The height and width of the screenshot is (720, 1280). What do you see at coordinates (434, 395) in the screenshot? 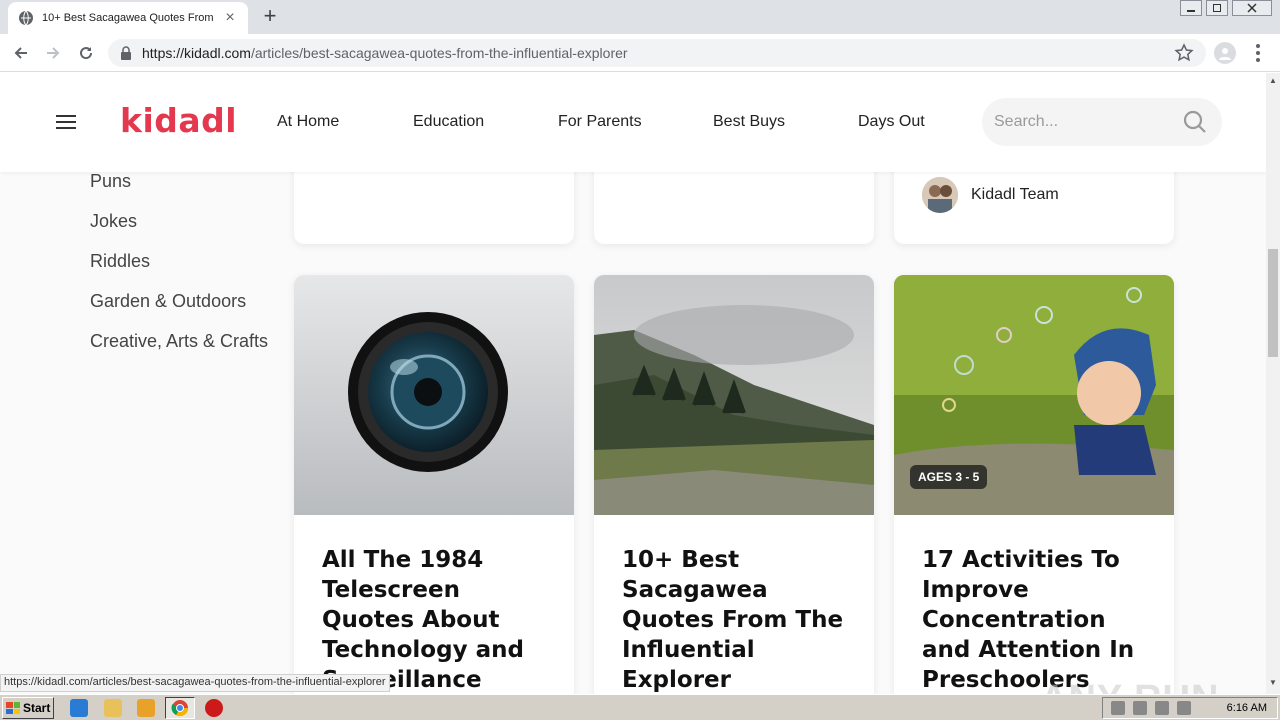
I see `card-image-camera-lens` at bounding box center [434, 395].